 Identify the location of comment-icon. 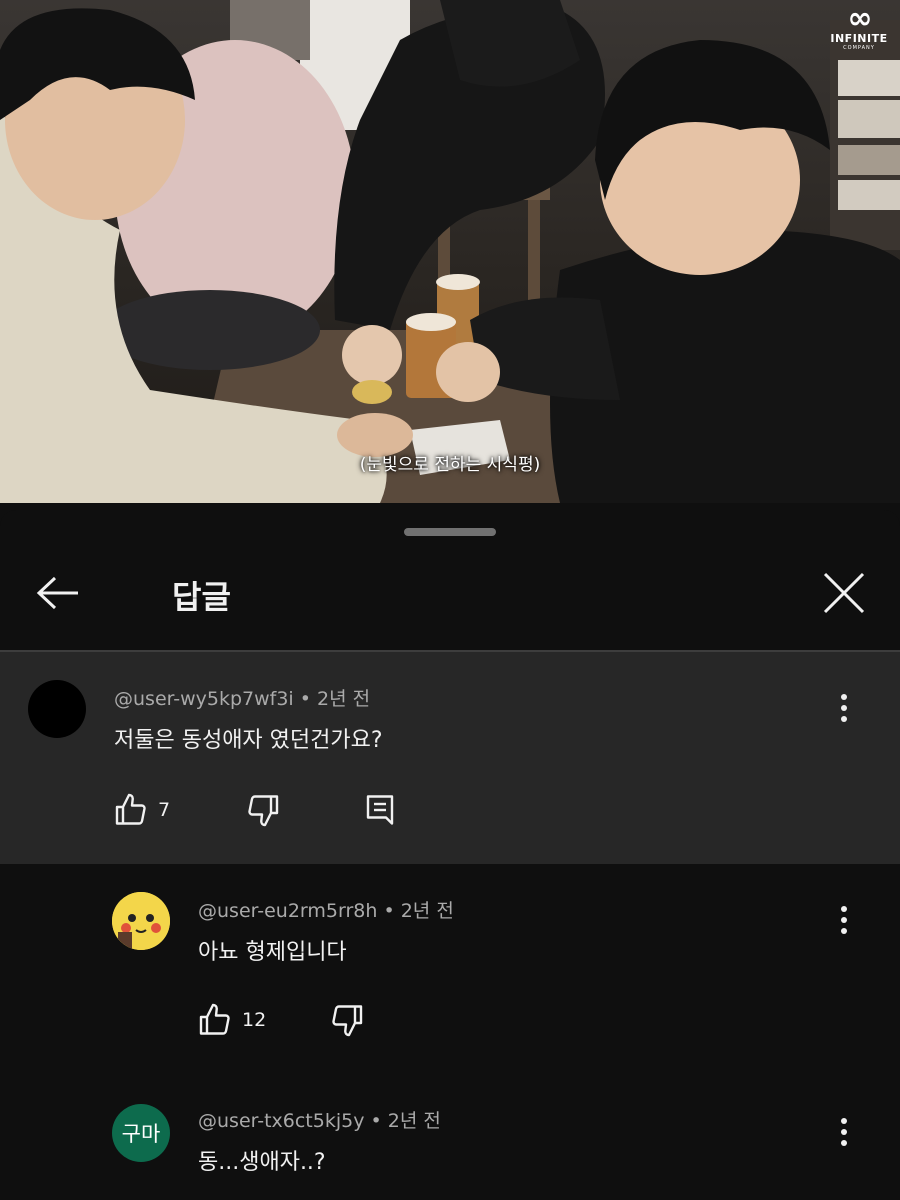
(380, 810).